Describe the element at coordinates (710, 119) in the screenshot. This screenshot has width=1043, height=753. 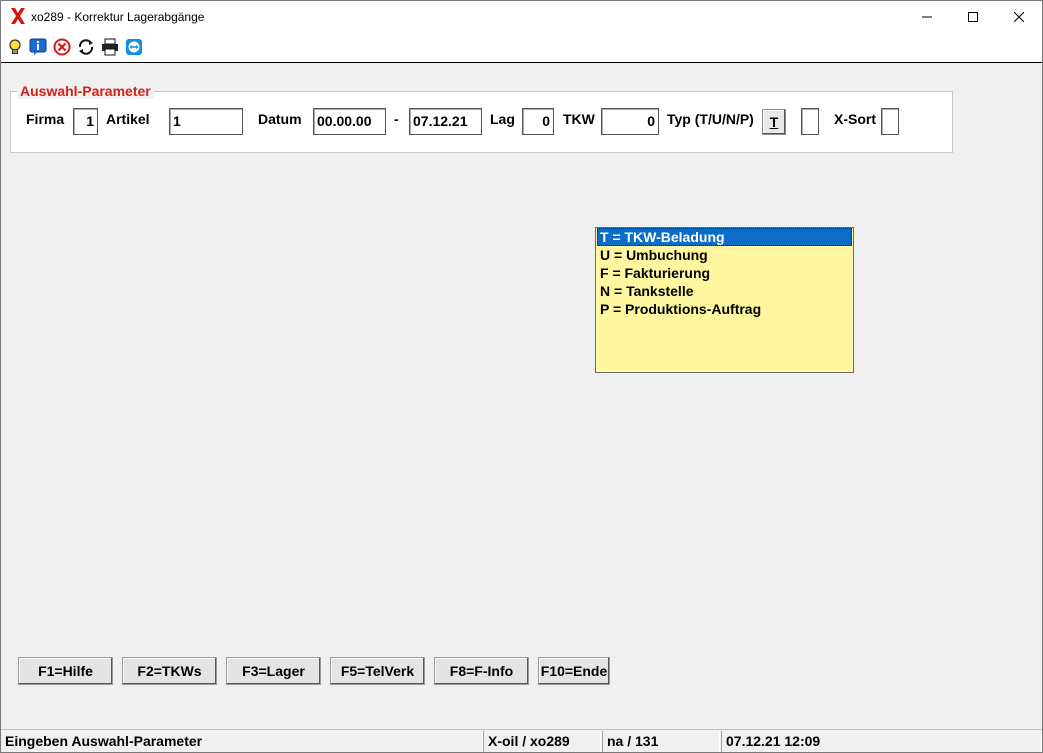
I see `typ-label: Typ (T/U/N/P)` at that location.